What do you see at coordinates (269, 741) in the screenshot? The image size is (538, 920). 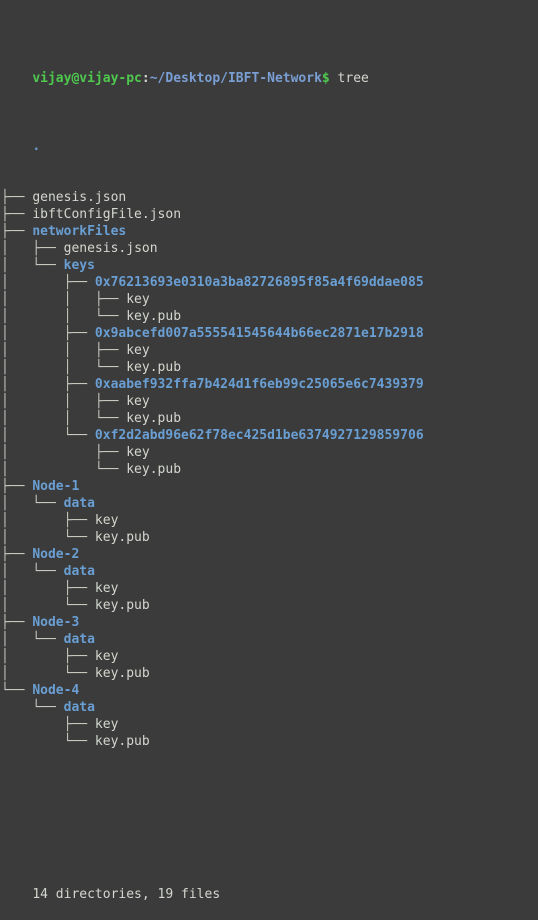 I see `tree-row: └── key.pub` at bounding box center [269, 741].